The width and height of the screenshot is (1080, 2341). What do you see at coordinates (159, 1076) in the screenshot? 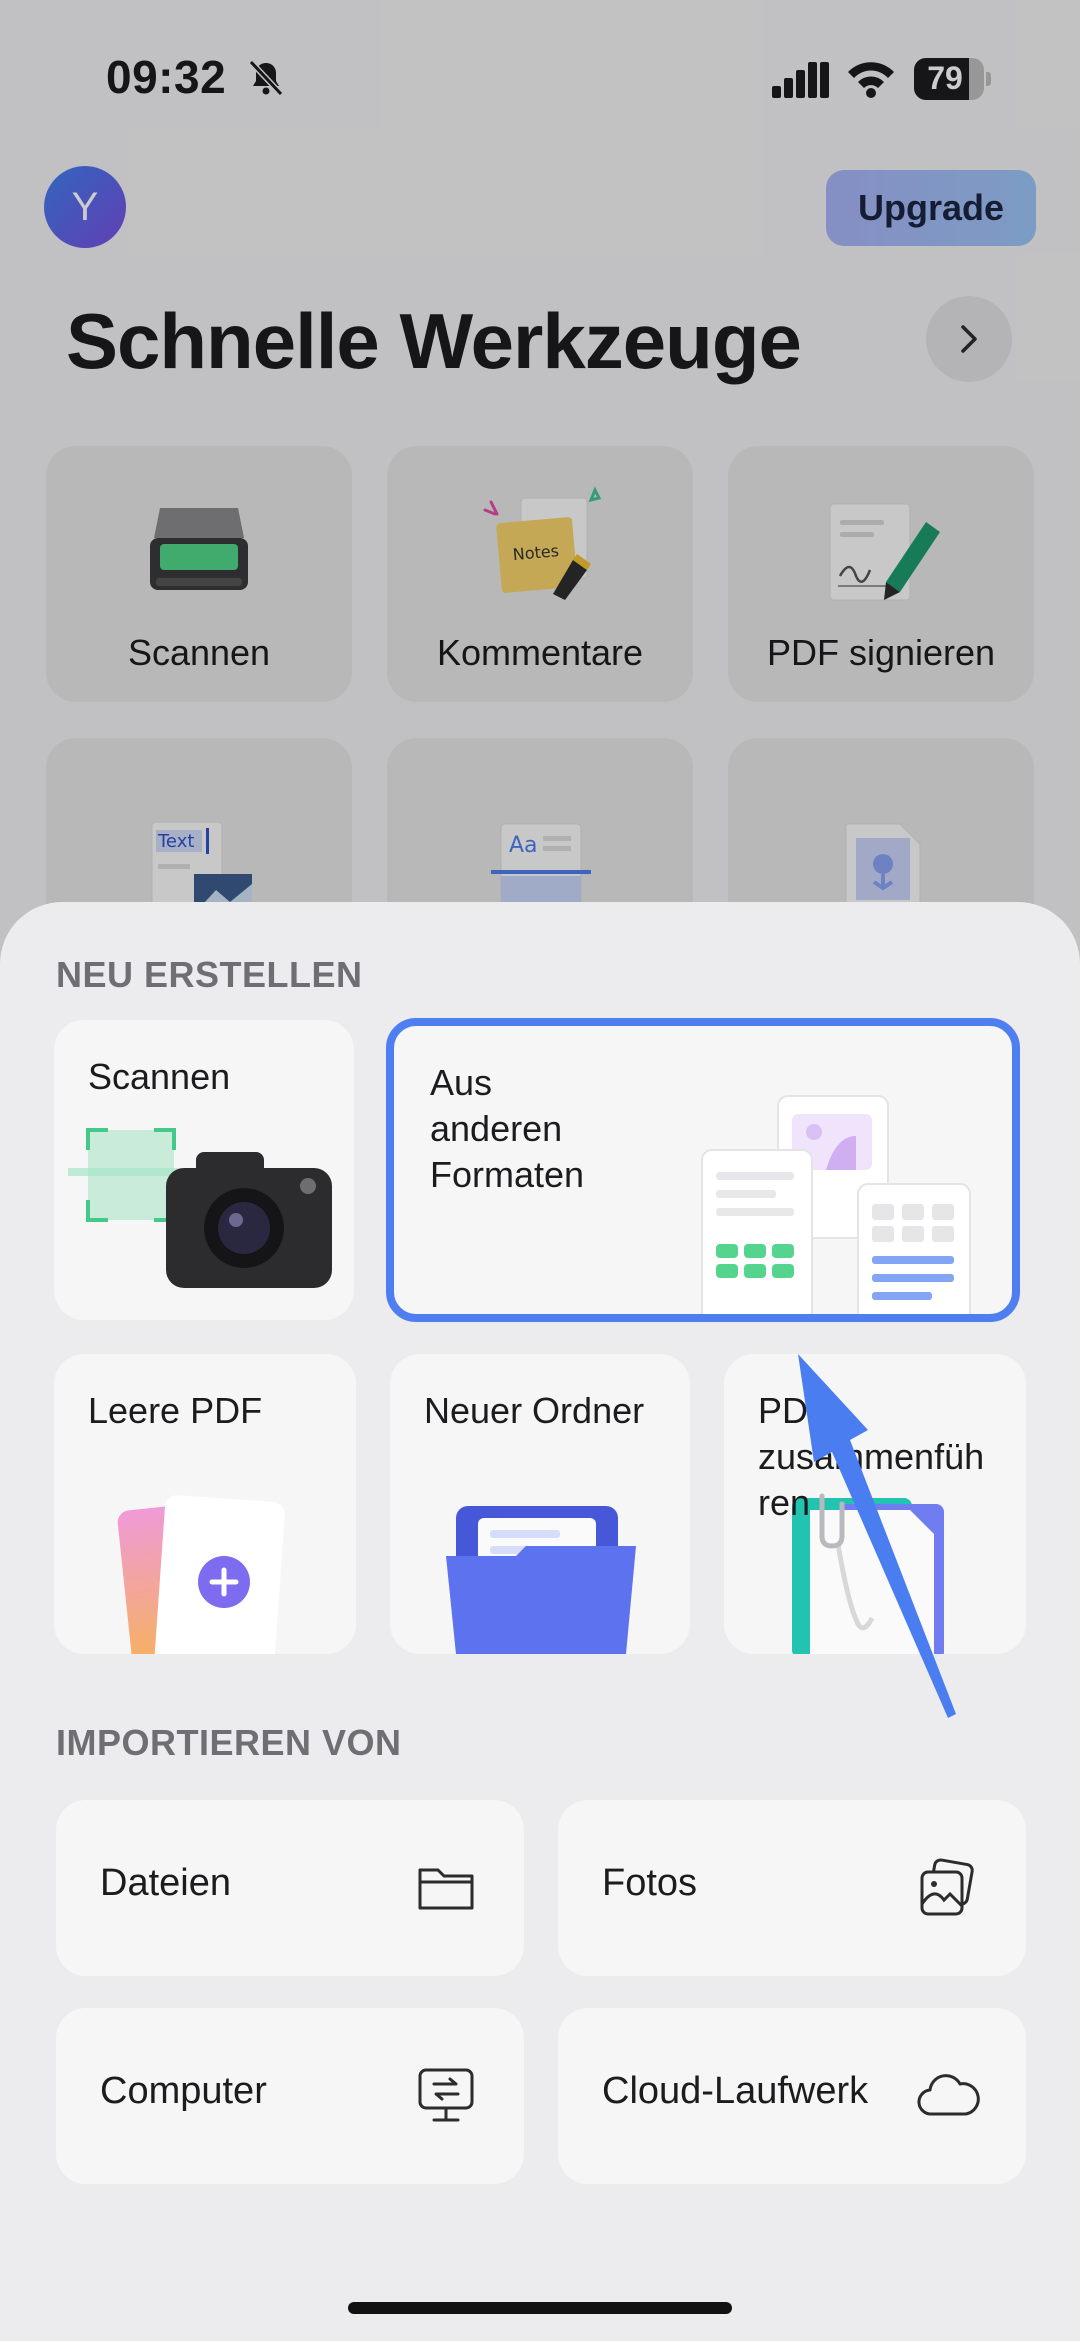
I see `card-label: Scannen` at bounding box center [159, 1076].